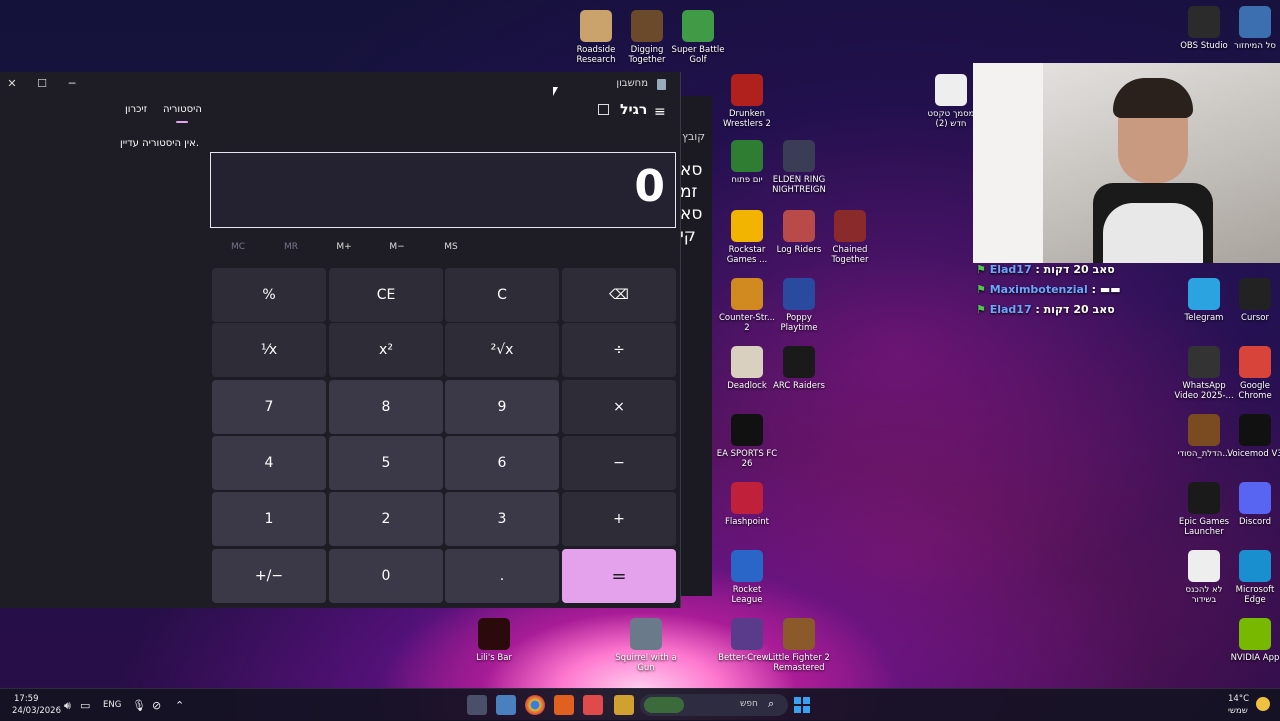 The image size is (1280, 721). Describe the element at coordinates (451, 247) in the screenshot. I see `memory-button: MS` at that location.